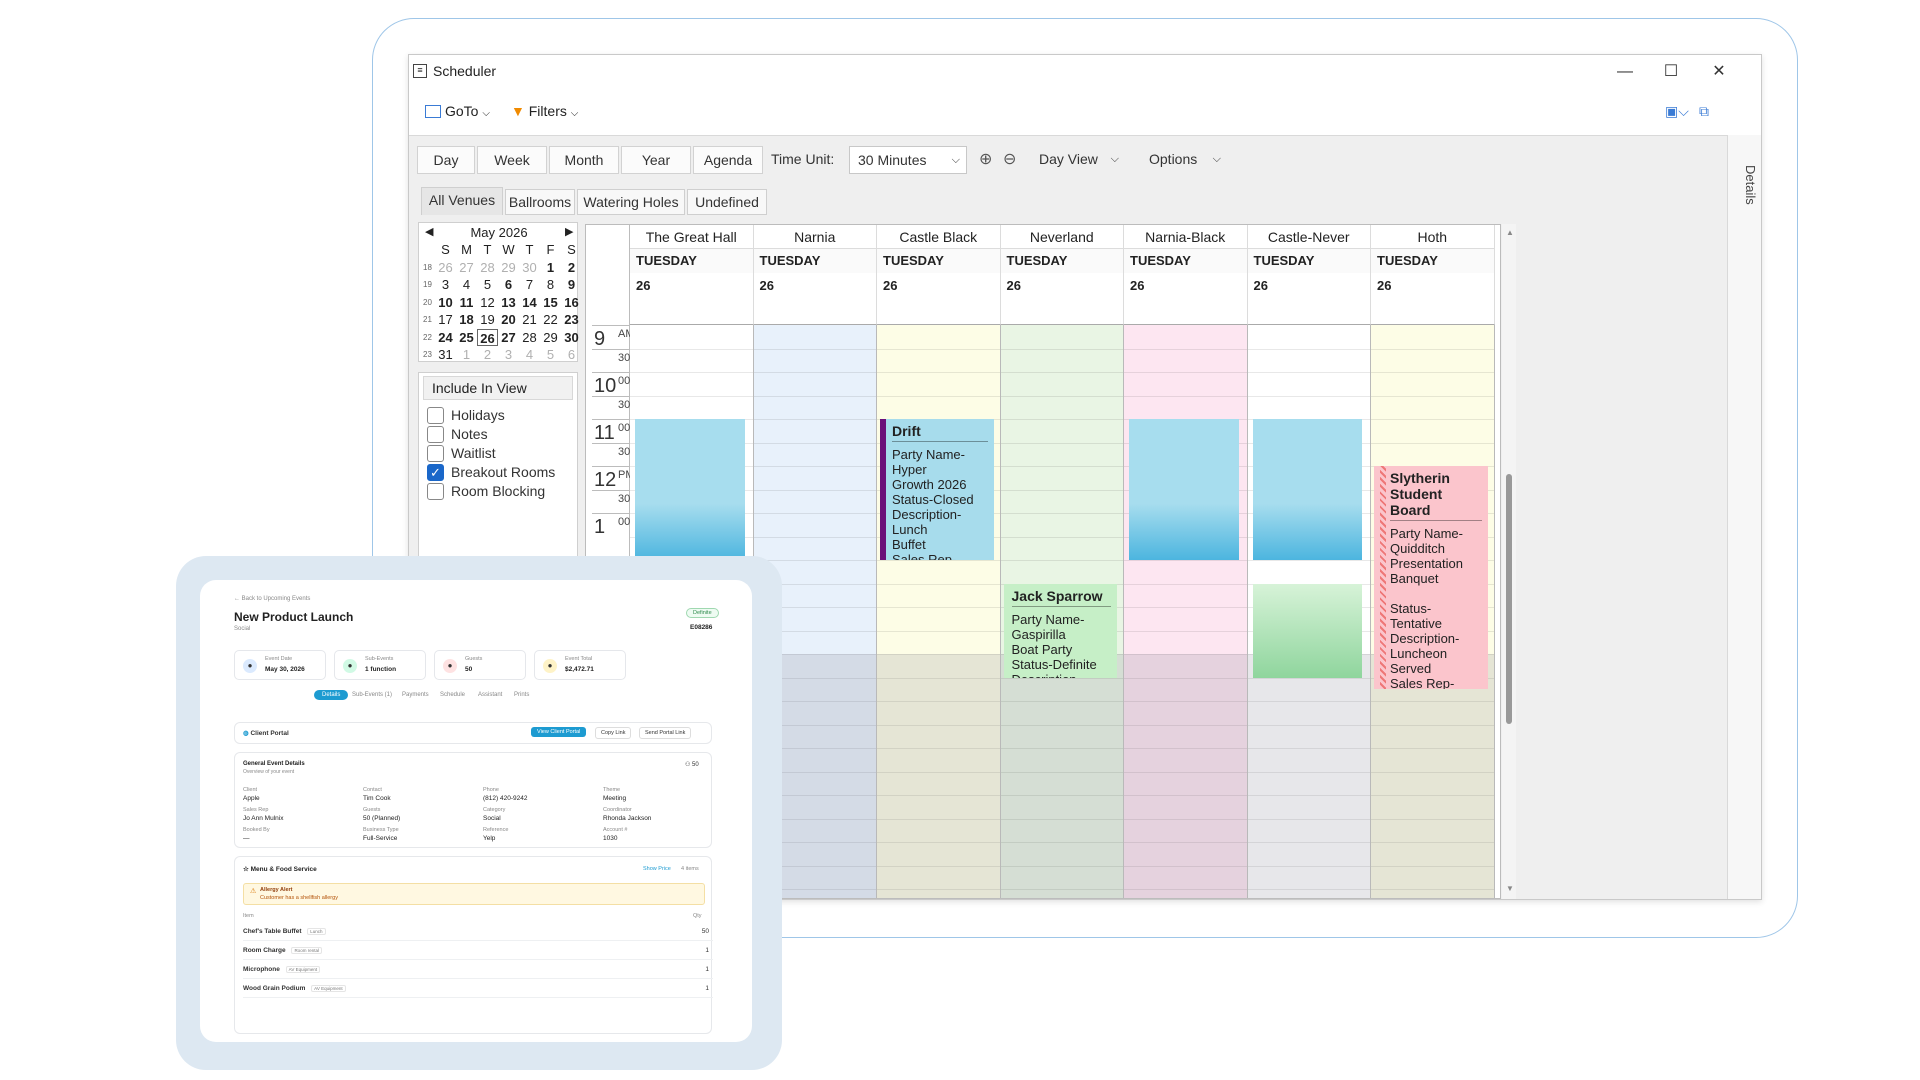  What do you see at coordinates (473, 453) in the screenshot?
I see `include-option-label: Waitlist` at bounding box center [473, 453].